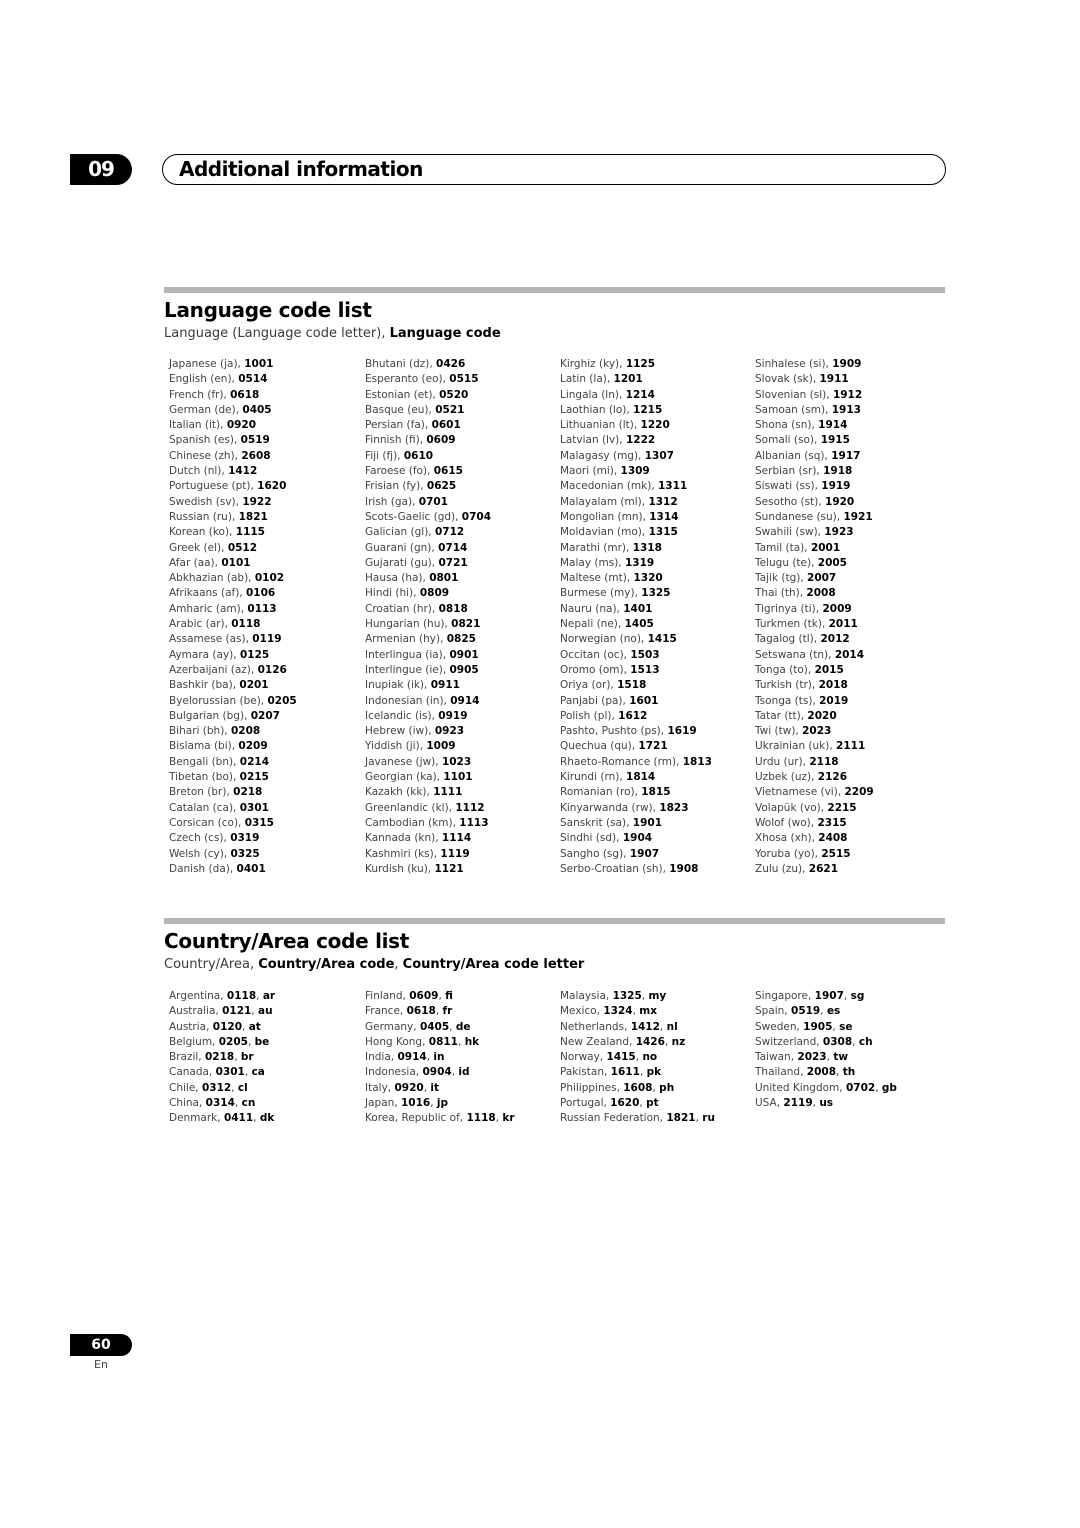 The height and width of the screenshot is (1528, 1080). Describe the element at coordinates (597, 409) in the screenshot. I see `language-name: Laothian (lo),` at that location.